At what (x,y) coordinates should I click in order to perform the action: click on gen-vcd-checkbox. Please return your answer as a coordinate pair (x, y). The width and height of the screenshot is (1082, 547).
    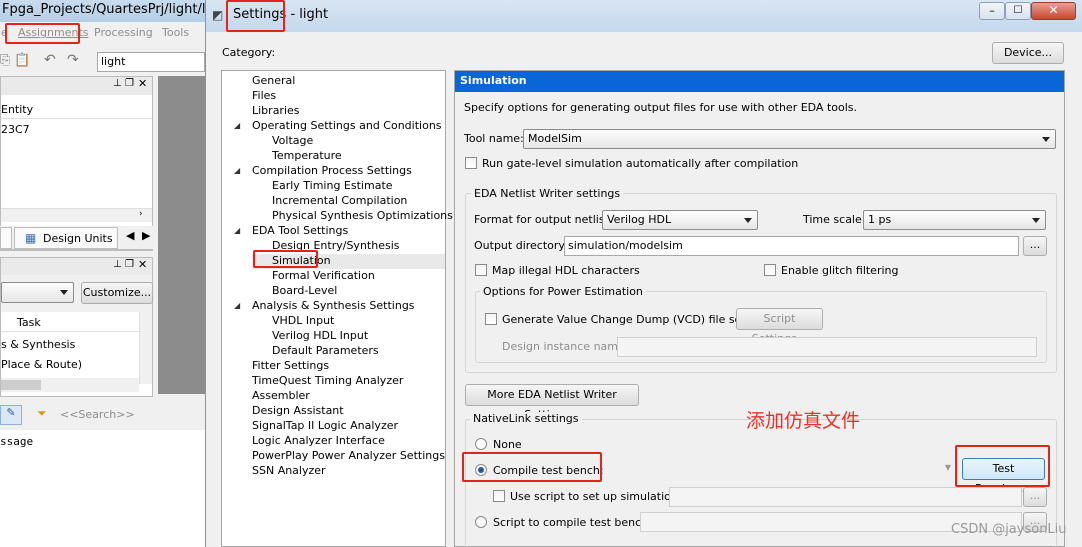
    Looking at the image, I should click on (491, 319).